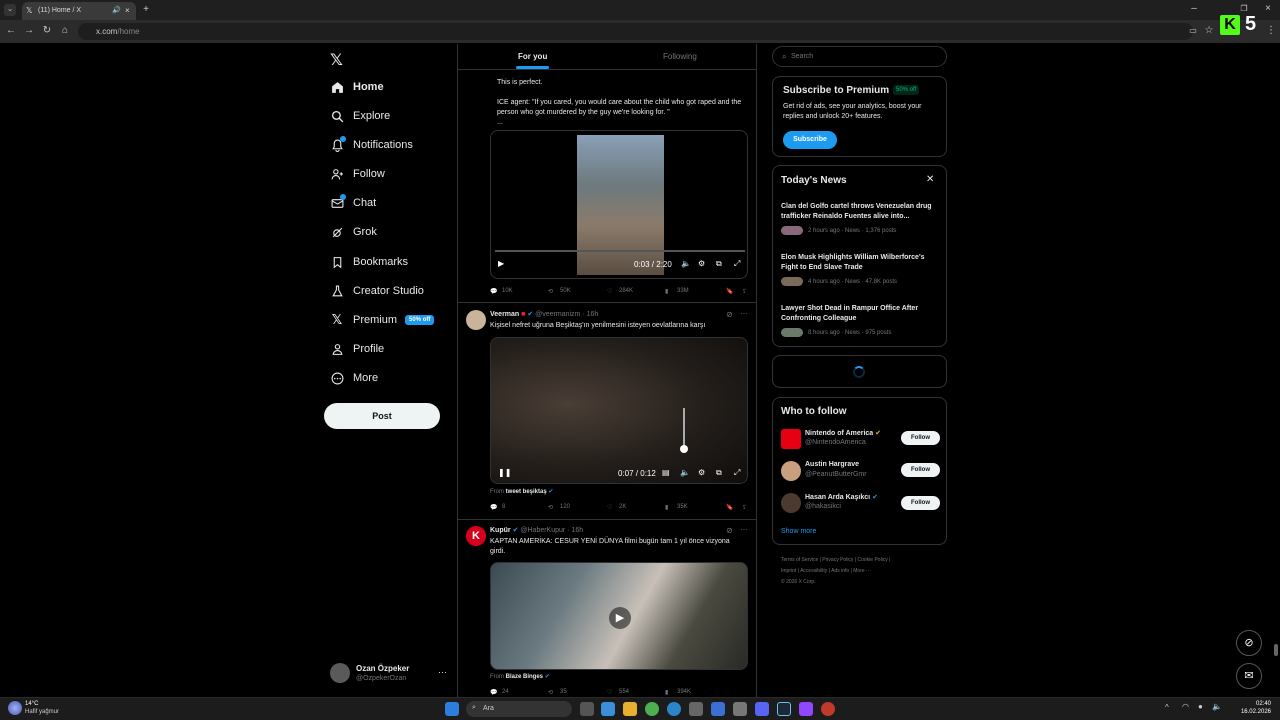  I want to click on cast-icon: ▭, so click(1193, 31).